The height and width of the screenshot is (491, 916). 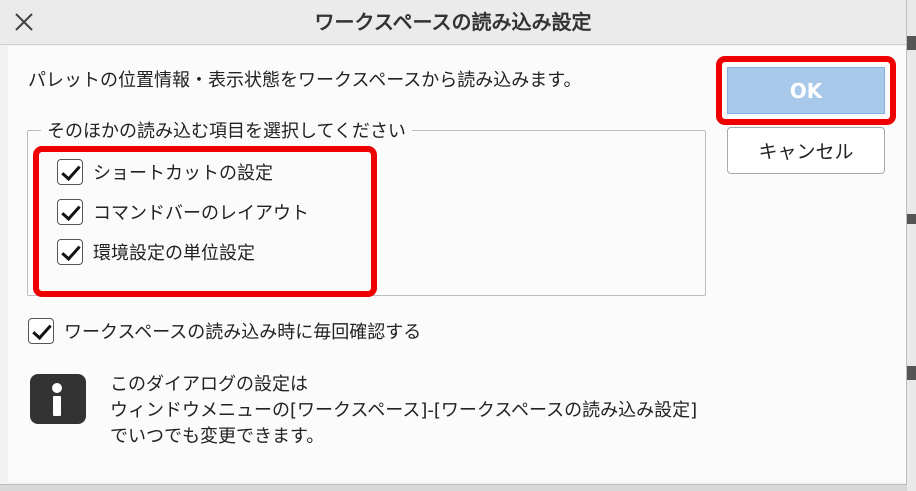 What do you see at coordinates (806, 150) in the screenshot?
I see `cancel-button: キャンセル` at bounding box center [806, 150].